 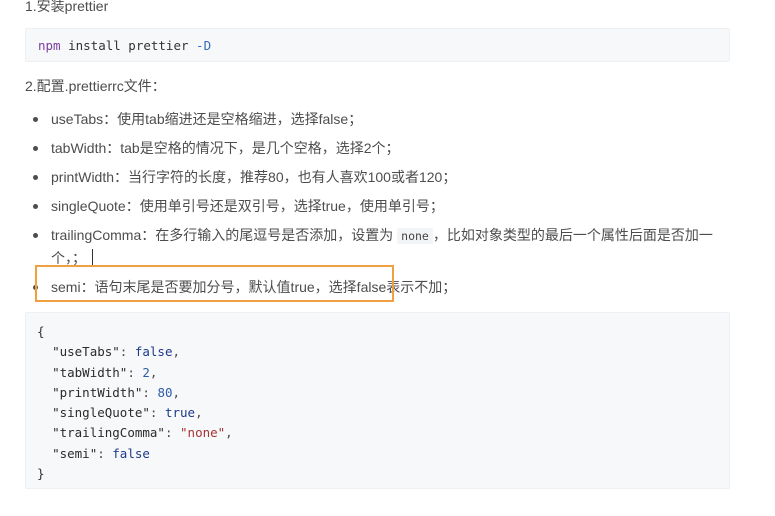 I want to click on step-heading-install: 1.安装prettier, so click(x=67, y=7).